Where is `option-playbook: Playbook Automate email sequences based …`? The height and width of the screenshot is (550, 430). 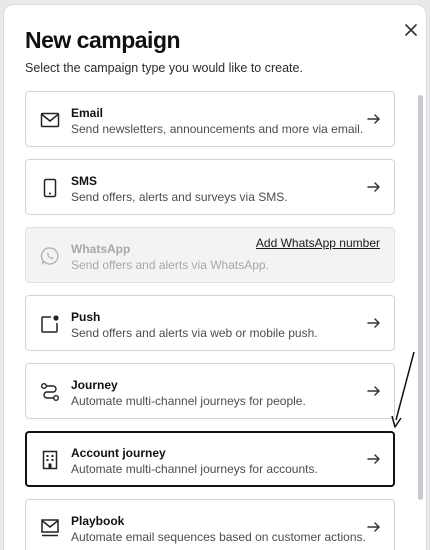 option-playbook: Playbook Automate email sequences based … is located at coordinates (210, 524).